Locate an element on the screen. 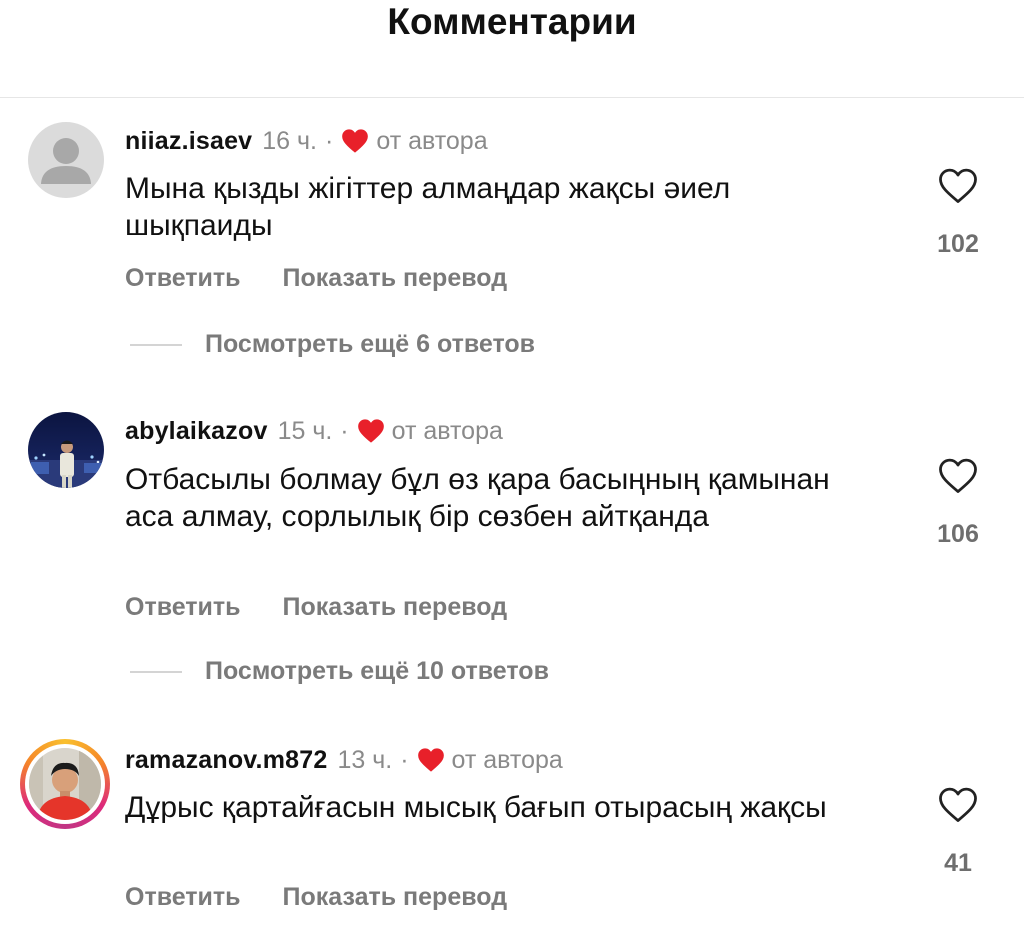  comment-meta: abylaikazov 15 ч. · от автора is located at coordinates (314, 431).